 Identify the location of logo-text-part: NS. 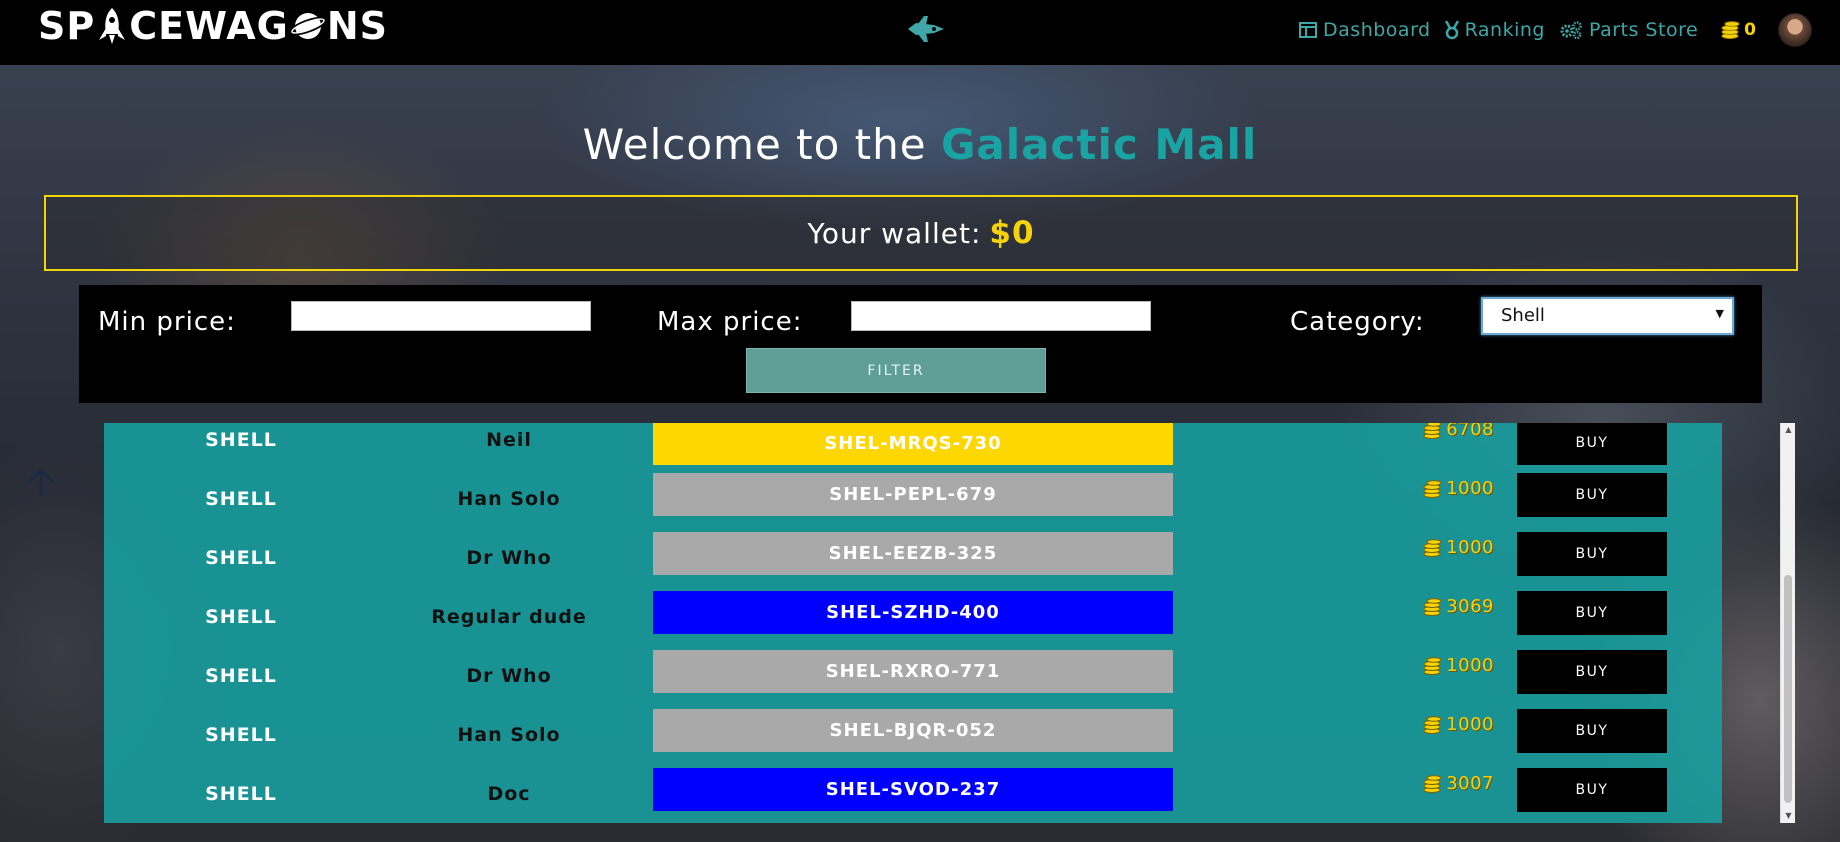
(357, 26).